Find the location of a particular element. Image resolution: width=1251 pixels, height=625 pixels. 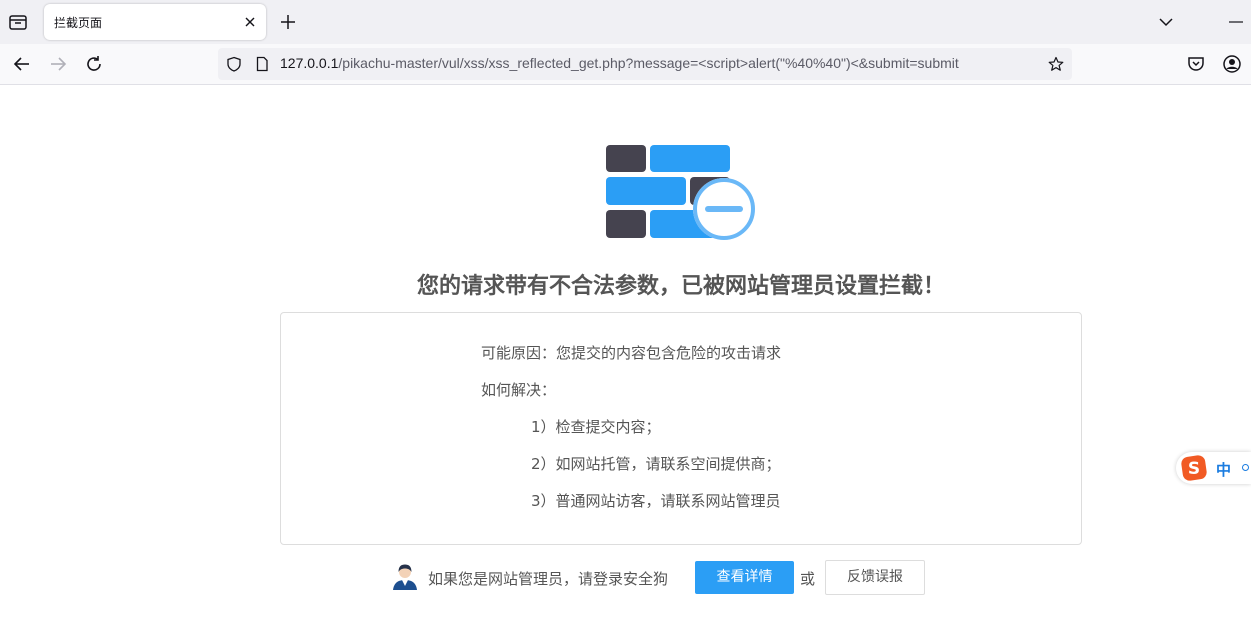

page-icon is located at coordinates (262, 64).